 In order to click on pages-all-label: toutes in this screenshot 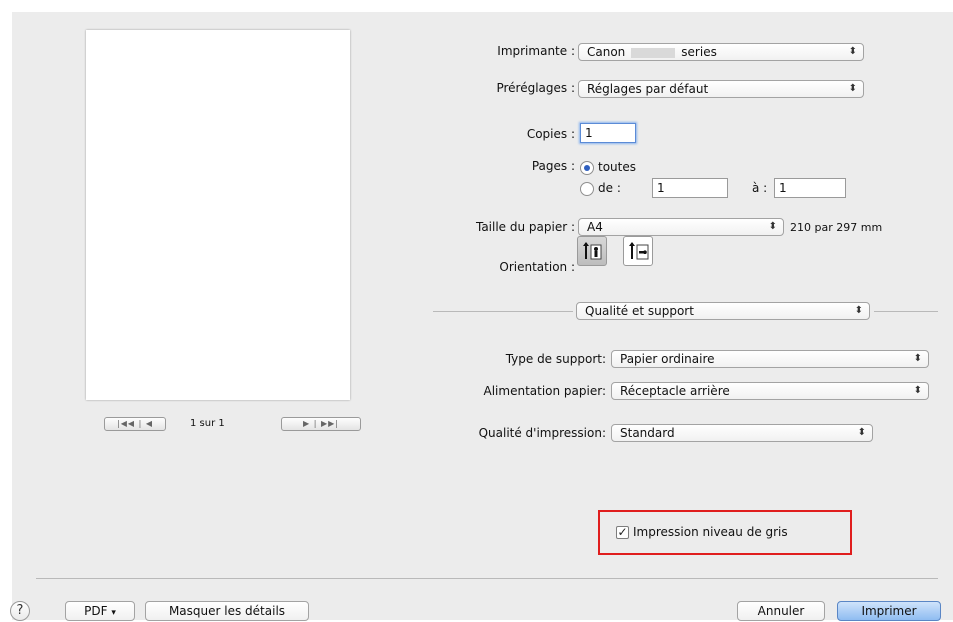, I will do `click(617, 167)`.